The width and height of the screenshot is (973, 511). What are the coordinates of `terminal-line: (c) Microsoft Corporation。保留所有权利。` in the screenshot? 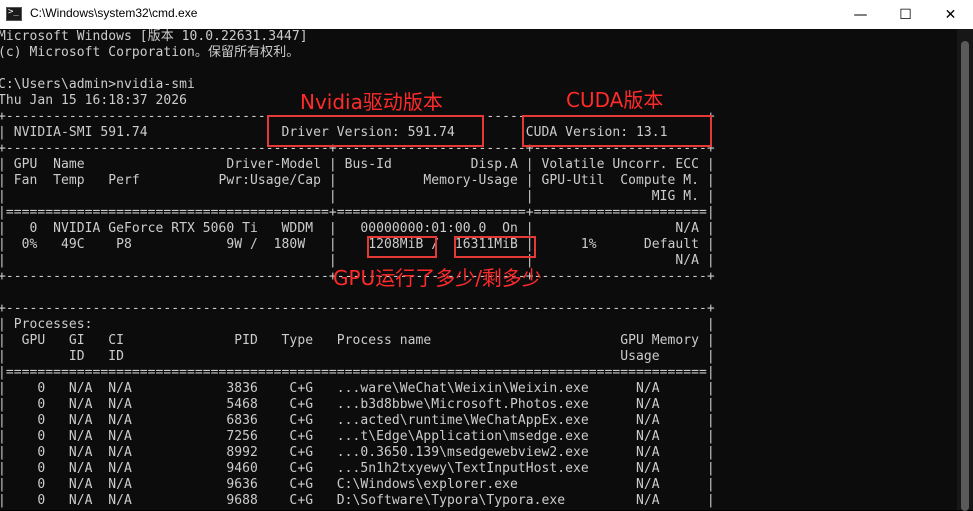 It's located at (150, 52).